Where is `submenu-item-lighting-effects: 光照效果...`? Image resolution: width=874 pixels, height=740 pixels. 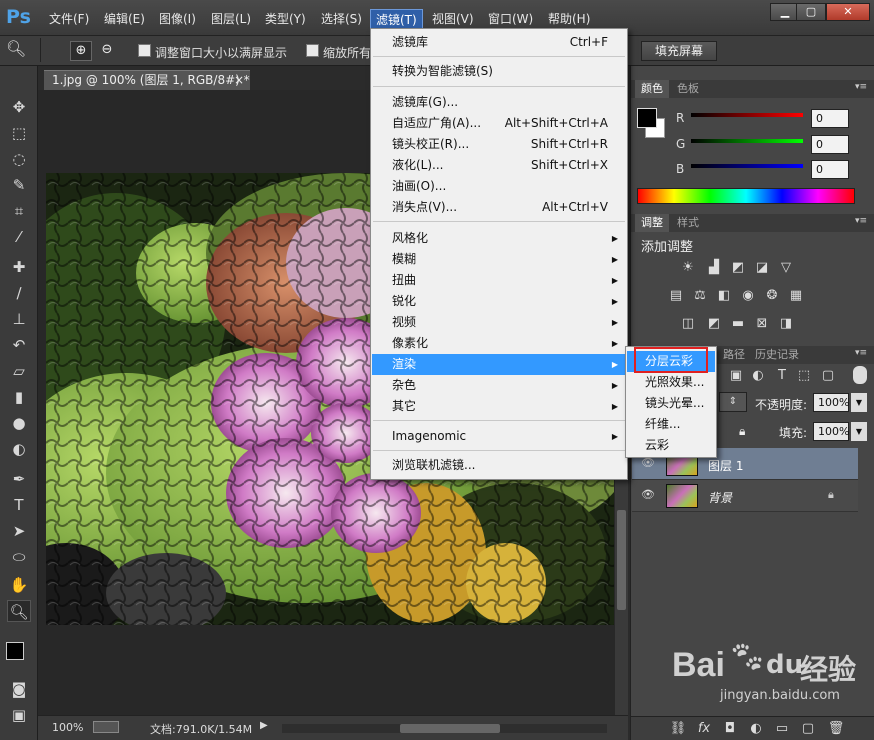 submenu-item-lighting-effects: 光照效果... is located at coordinates (671, 382).